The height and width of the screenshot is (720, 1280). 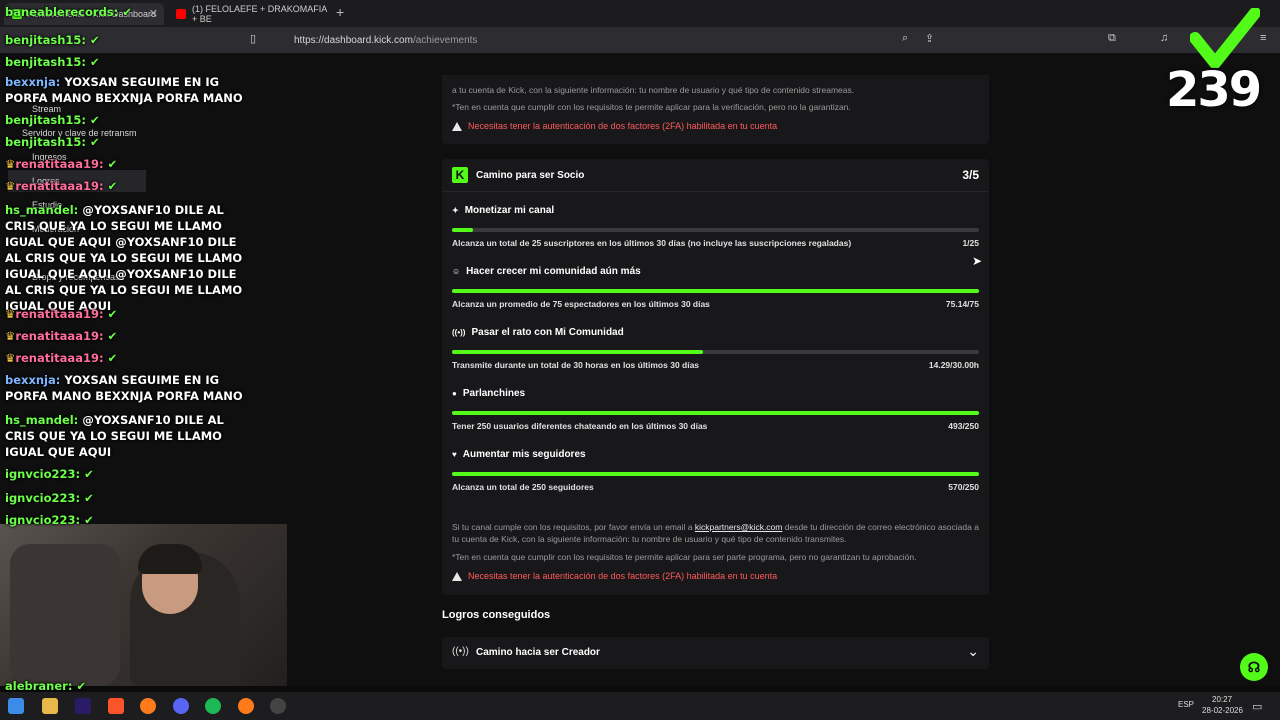 What do you see at coordinates (970, 243) in the screenshot?
I see `requirement-value: 1/25` at bounding box center [970, 243].